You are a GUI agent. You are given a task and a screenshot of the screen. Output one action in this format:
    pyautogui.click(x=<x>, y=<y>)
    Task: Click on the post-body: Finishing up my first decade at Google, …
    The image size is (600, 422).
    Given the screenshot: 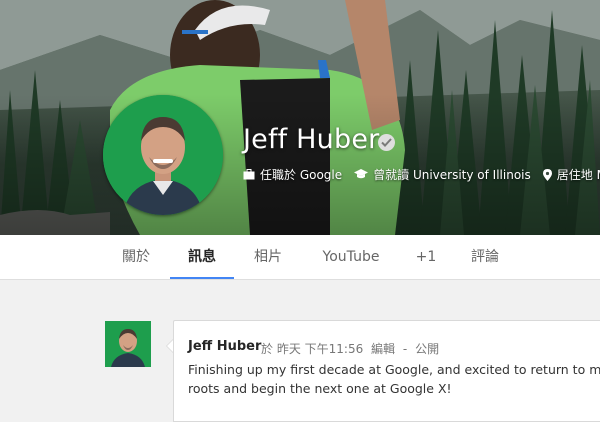 What is the action you would take?
    pyautogui.click(x=394, y=379)
    